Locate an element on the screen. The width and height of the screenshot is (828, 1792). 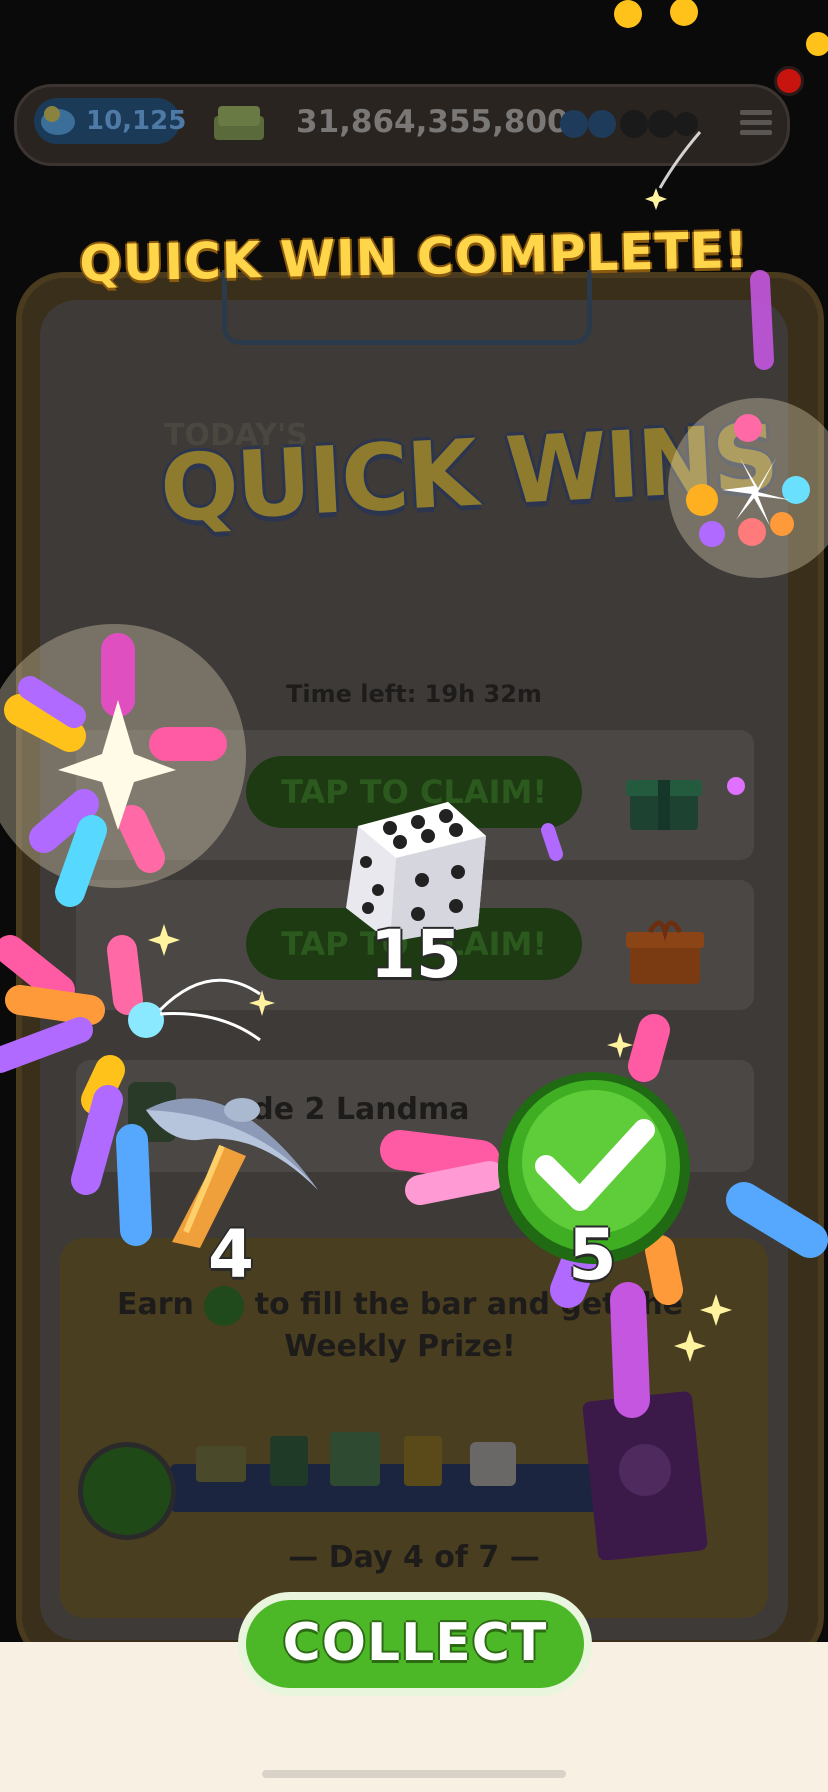
collect-button: COLLECT is located at coordinates (415, 1644).